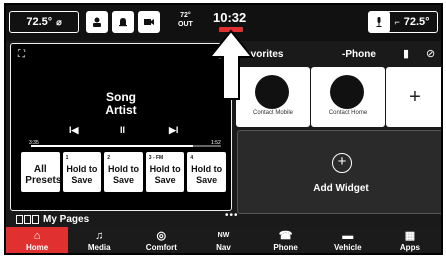 This screenshot has height=257, width=446. I want to click on home-icon: ⌂, so click(37, 236).